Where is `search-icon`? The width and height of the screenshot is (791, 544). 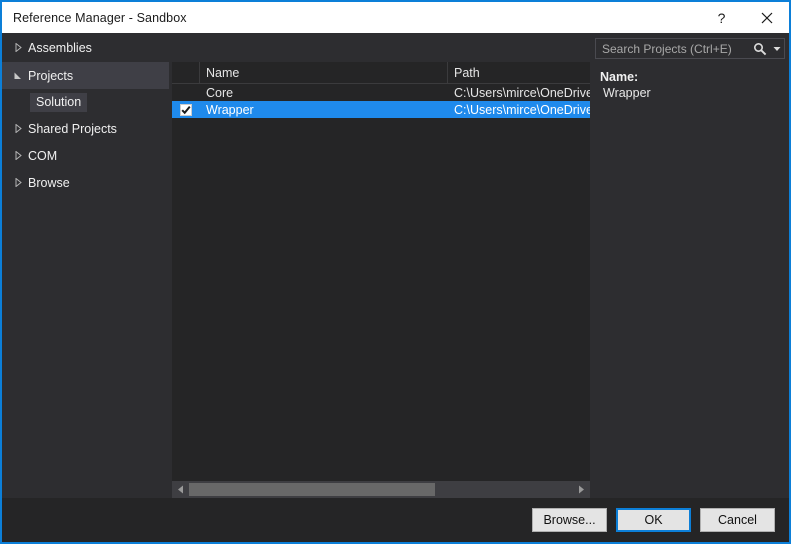 search-icon is located at coordinates (760, 49).